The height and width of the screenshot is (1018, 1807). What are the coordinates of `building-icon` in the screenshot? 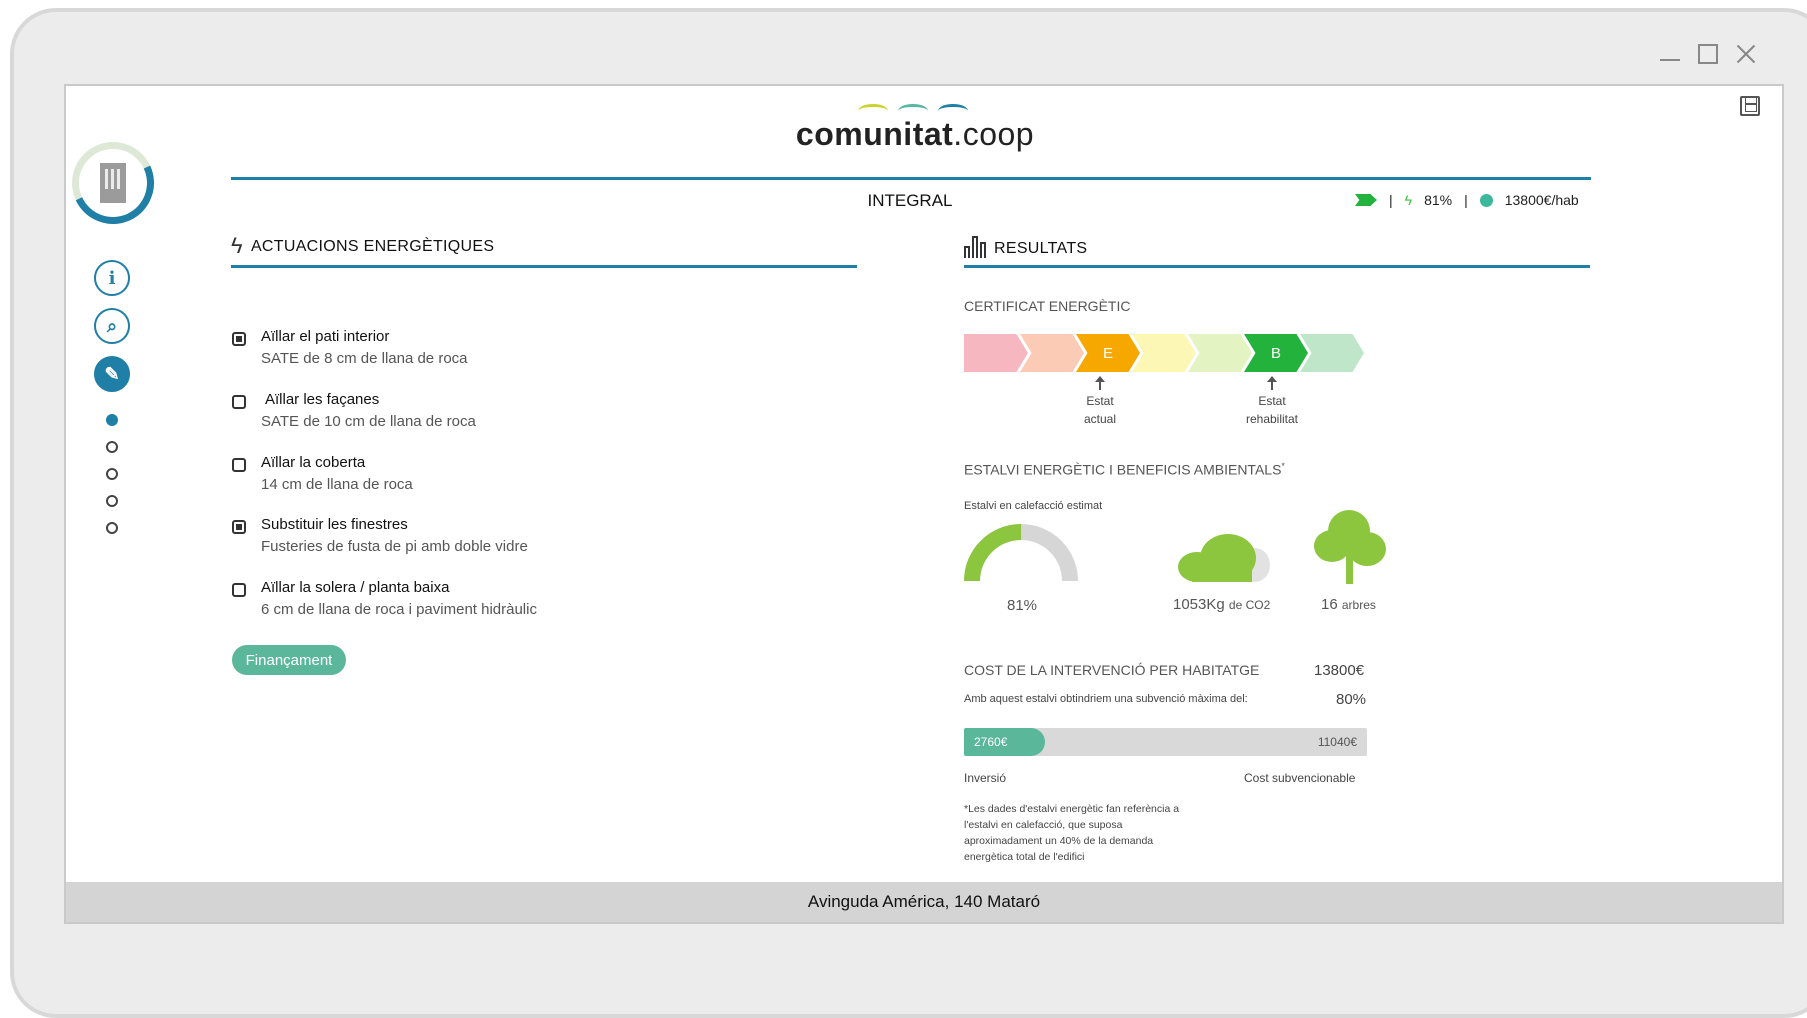 It's located at (113, 183).